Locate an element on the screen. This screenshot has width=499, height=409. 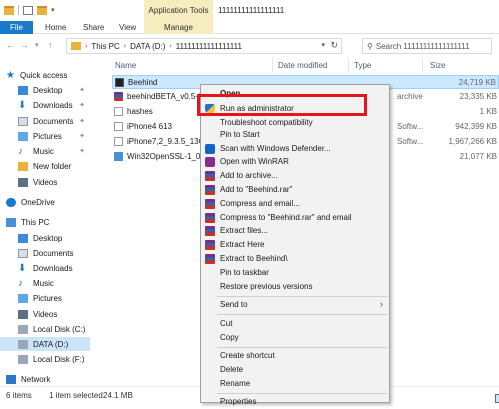
star-icon: ★ is located at coordinates (10, 75).